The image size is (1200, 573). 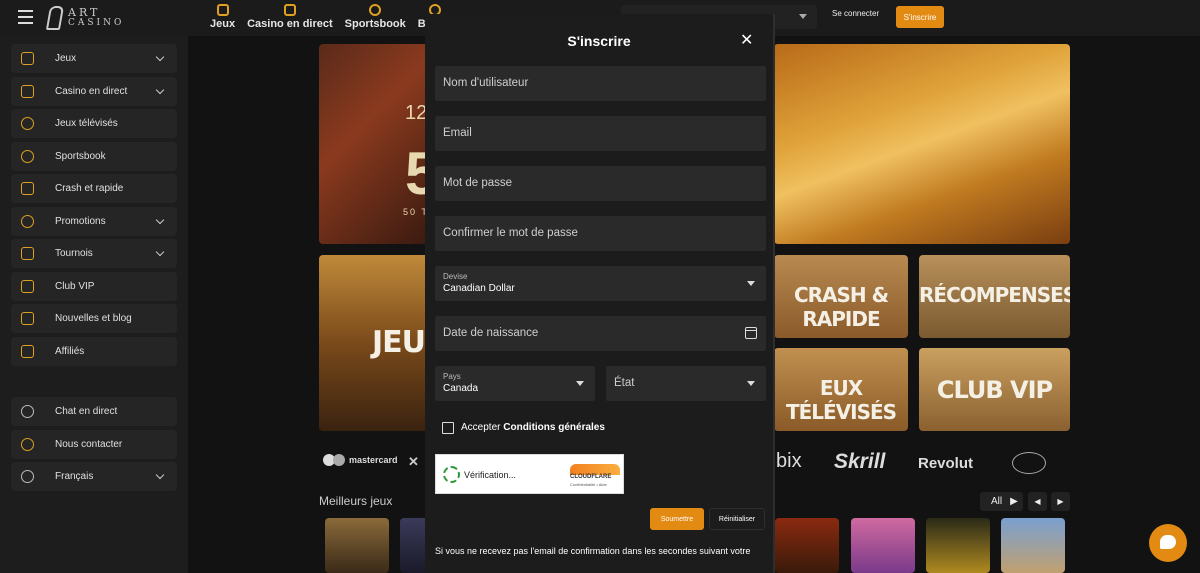 I want to click on promo-banner-right, so click(x=922, y=144).